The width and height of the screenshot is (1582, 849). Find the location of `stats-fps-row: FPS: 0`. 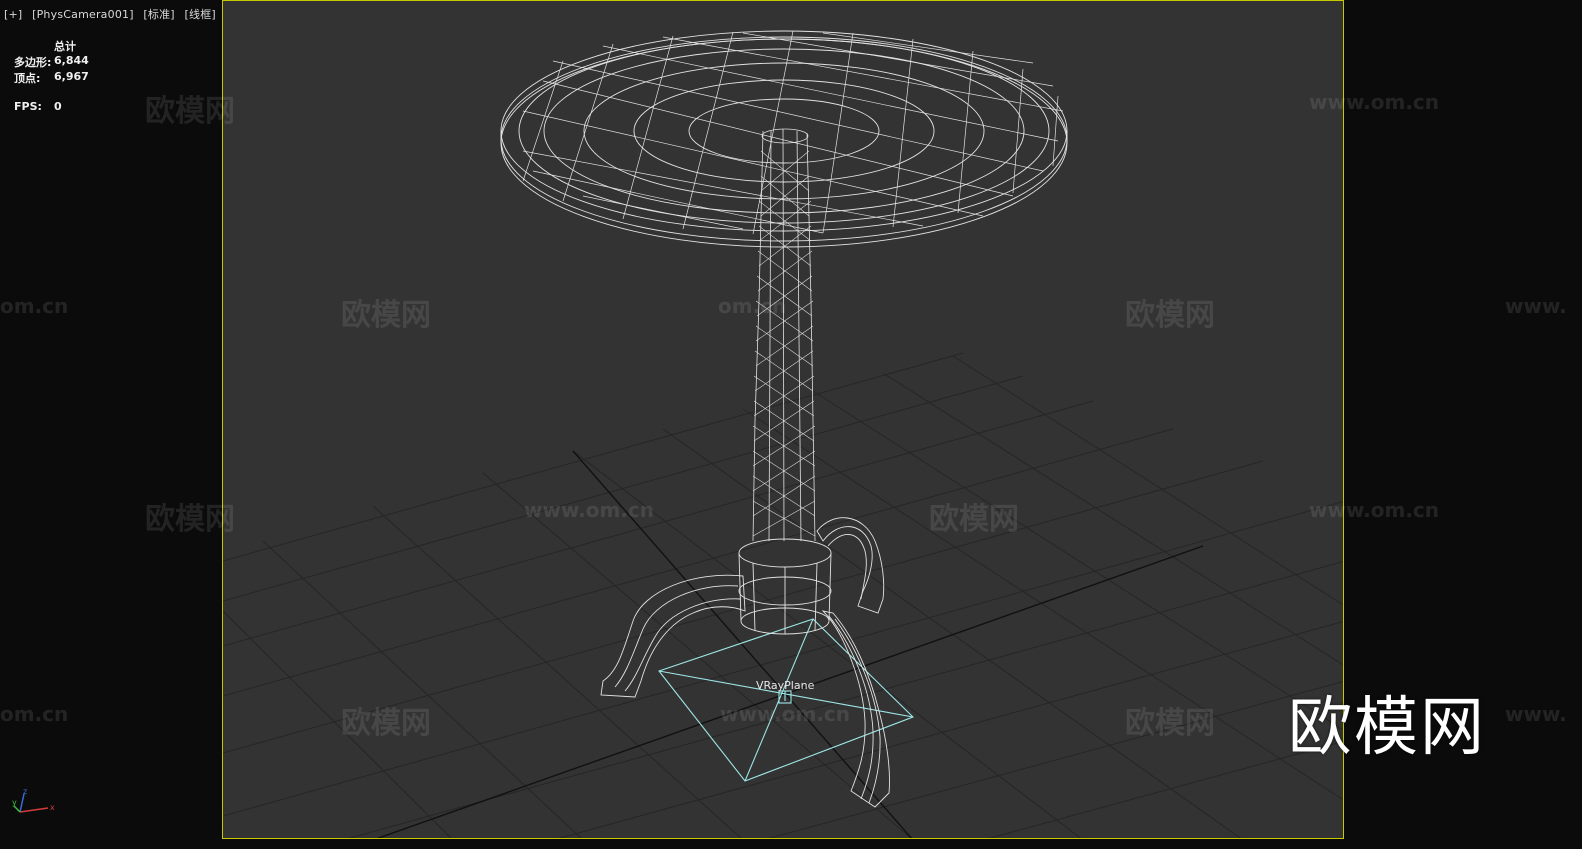

stats-fps-row: FPS: 0 is located at coordinates (51, 108).